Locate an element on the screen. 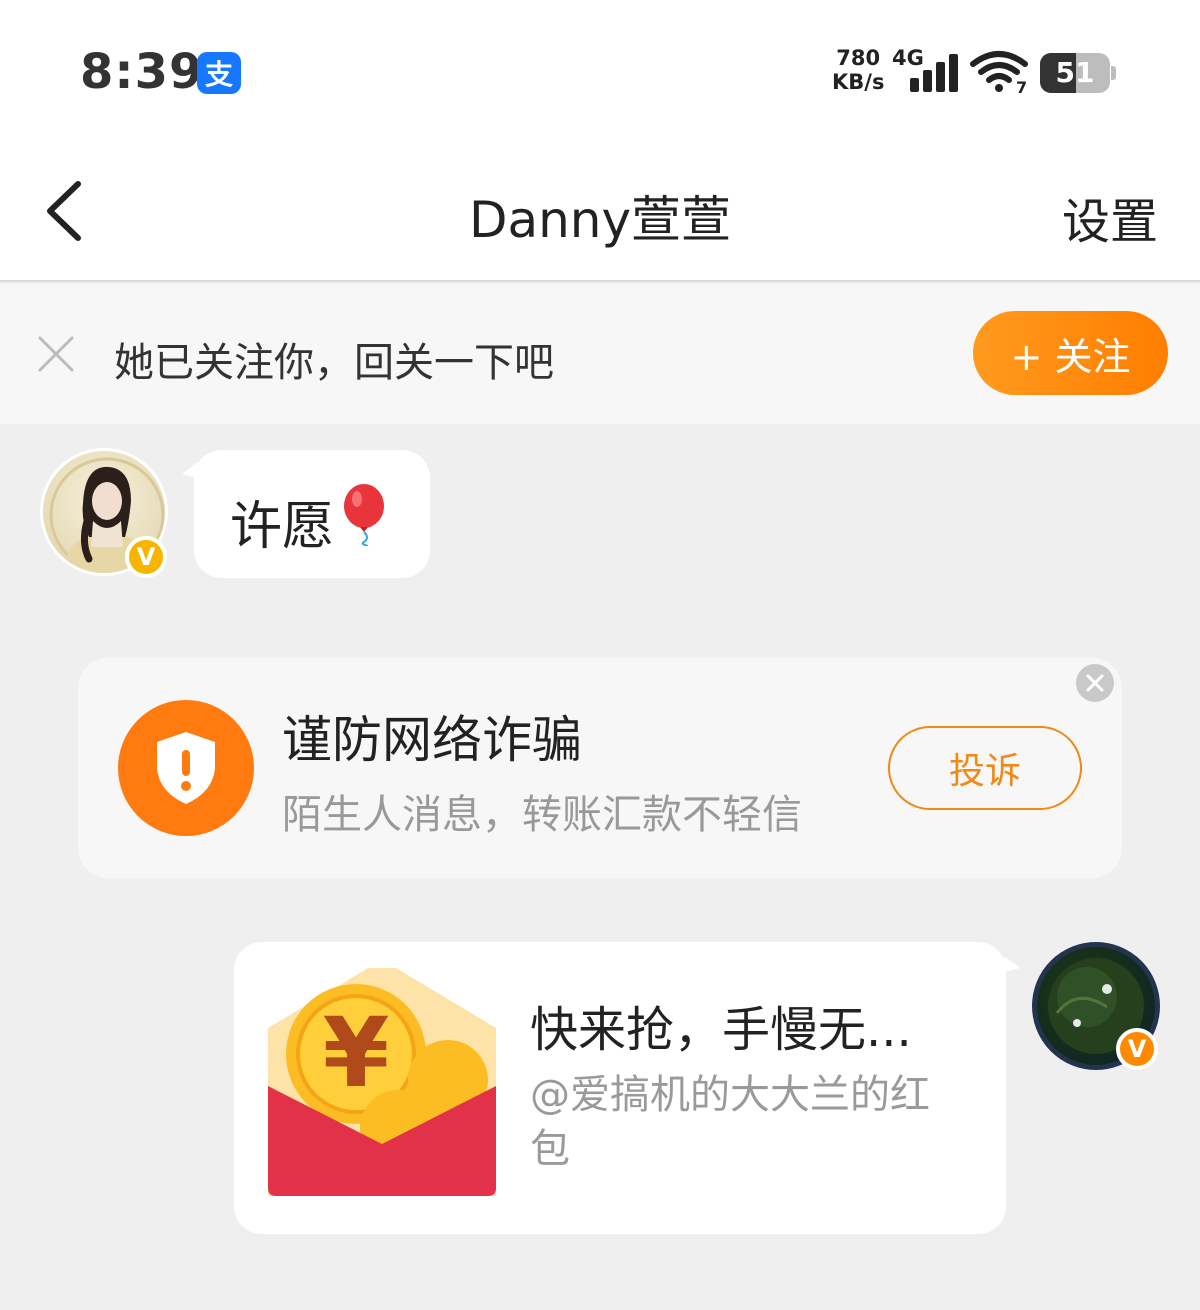  status-time: 8:39 is located at coordinates (142, 72).